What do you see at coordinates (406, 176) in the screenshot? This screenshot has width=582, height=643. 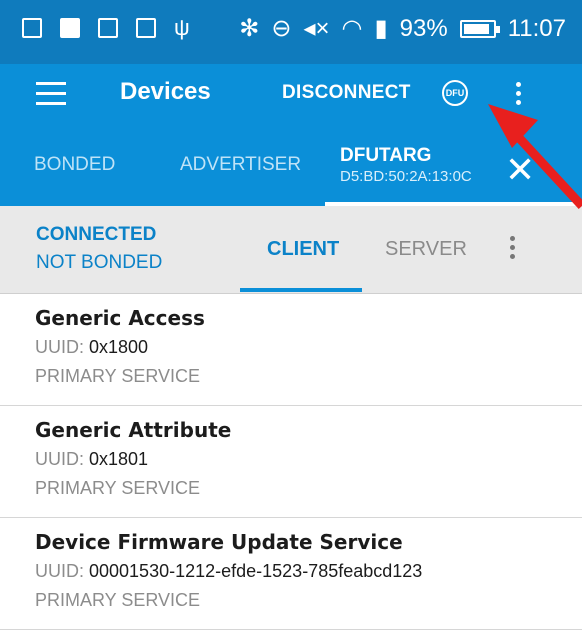 I see `device-address: D5:BD:50:2A:13:0C` at bounding box center [406, 176].